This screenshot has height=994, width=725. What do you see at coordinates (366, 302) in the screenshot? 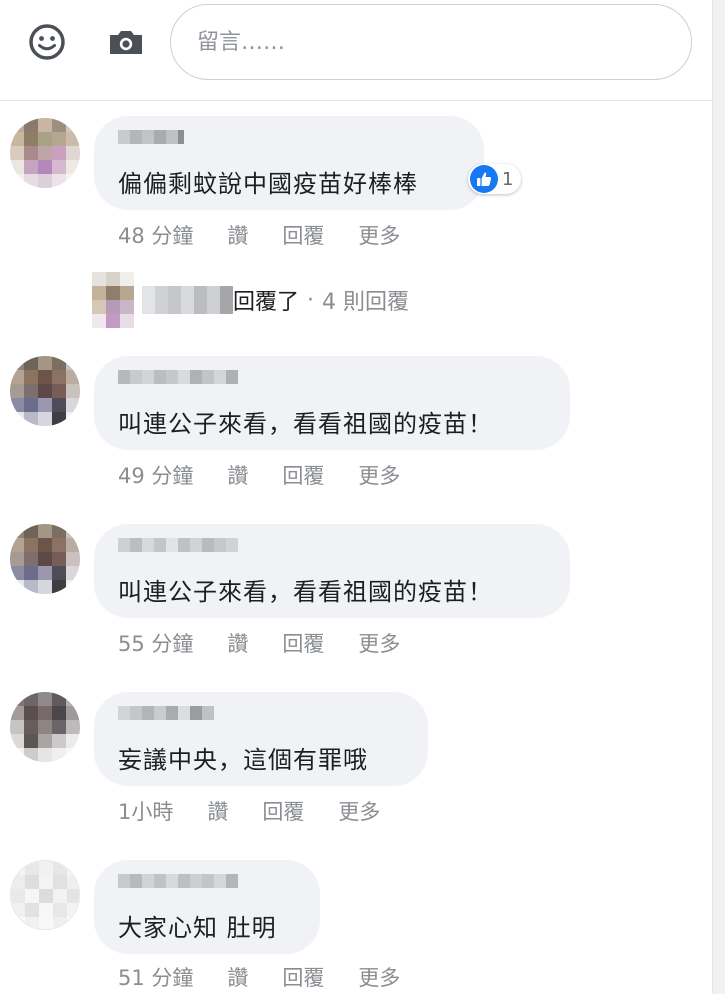
I see `reply-count: 4 則回覆` at bounding box center [366, 302].